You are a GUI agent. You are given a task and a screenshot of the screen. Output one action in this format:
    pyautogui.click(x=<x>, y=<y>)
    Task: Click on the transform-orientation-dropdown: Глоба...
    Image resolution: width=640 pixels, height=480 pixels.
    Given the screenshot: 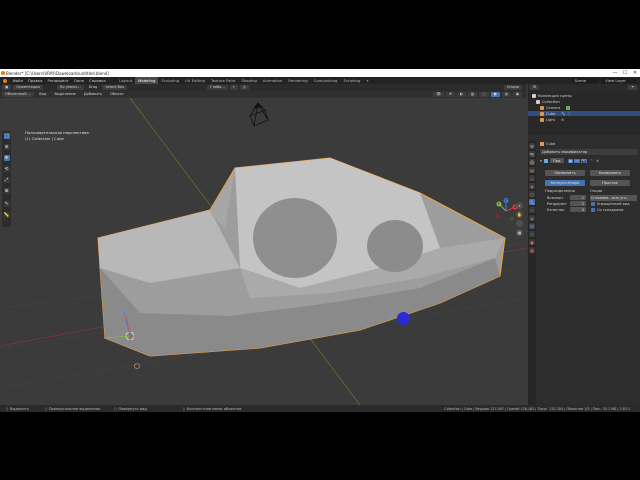 What is the action you would take?
    pyautogui.click(x=217, y=87)
    